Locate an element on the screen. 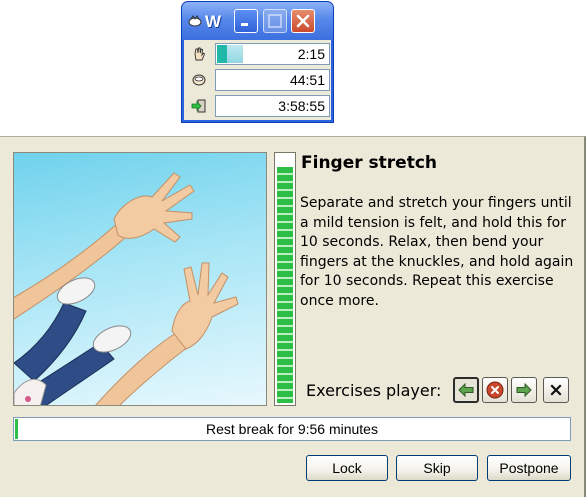 The width and height of the screenshot is (586, 497). micro-break-fill-edge is located at coordinates (222, 54).